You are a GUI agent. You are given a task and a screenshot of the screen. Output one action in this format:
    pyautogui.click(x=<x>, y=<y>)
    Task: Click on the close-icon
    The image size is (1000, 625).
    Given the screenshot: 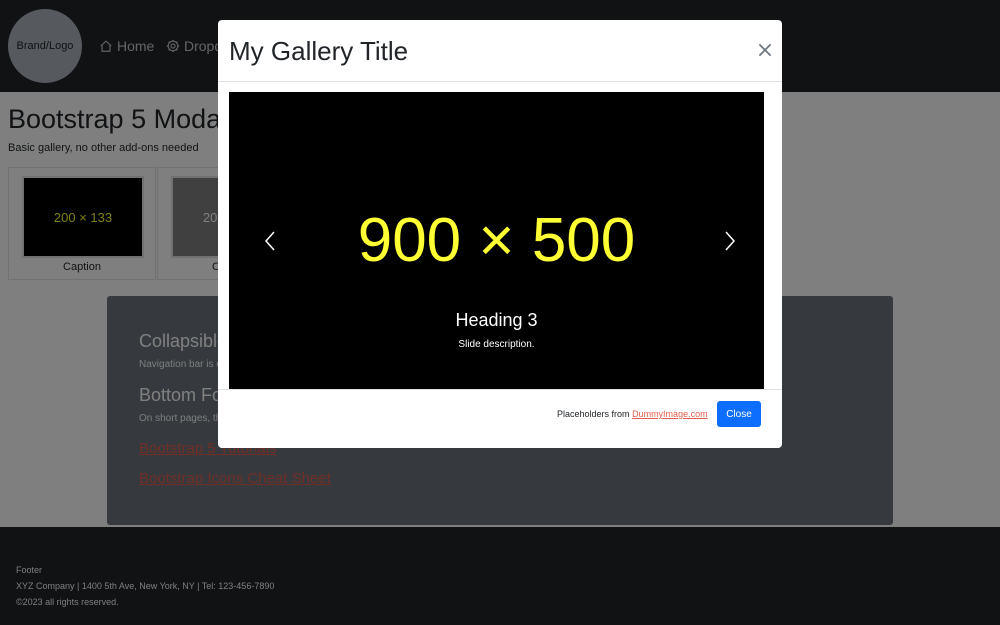 What is the action you would take?
    pyautogui.click(x=765, y=50)
    